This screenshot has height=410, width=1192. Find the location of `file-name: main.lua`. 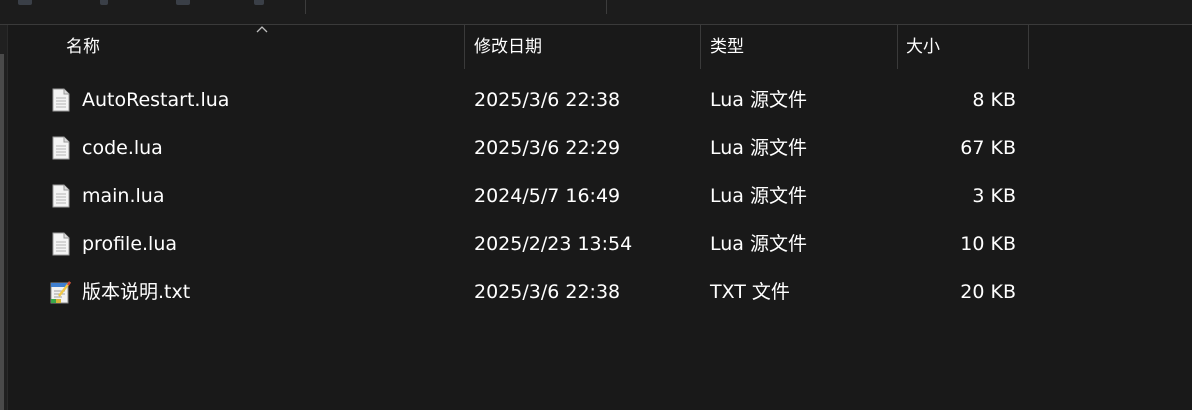

file-name: main.lua is located at coordinates (123, 196).